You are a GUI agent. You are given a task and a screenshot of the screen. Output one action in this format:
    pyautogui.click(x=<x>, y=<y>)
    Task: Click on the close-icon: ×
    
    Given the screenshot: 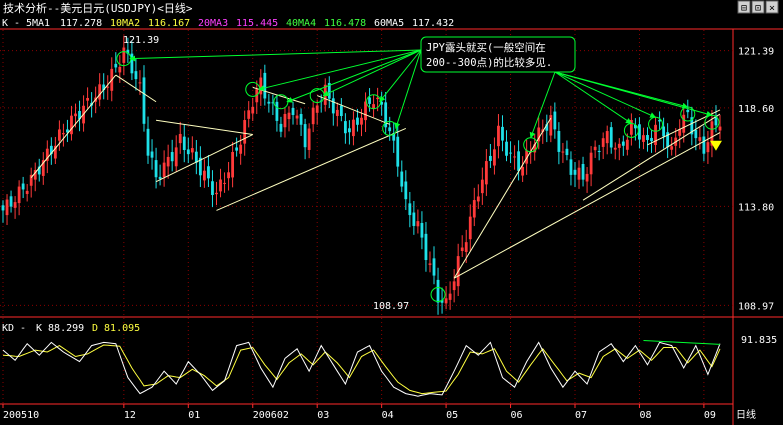 What is the action you would take?
    pyautogui.click(x=772, y=8)
    